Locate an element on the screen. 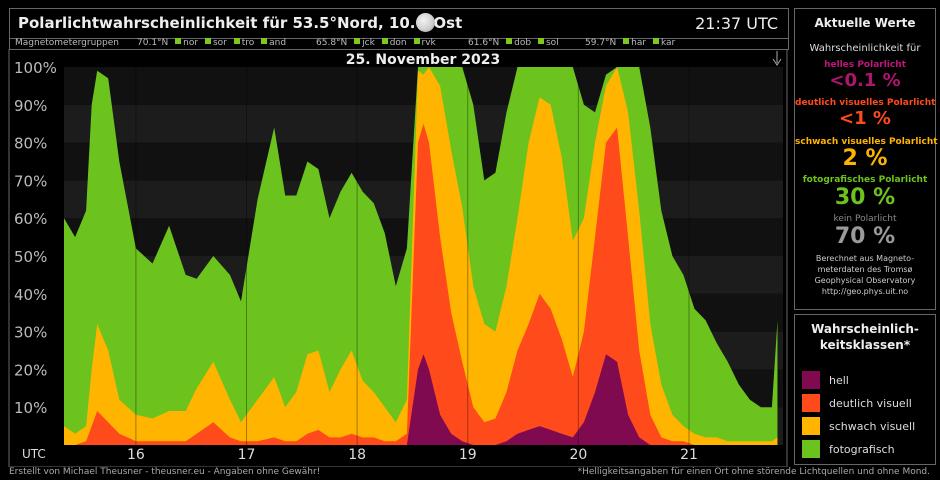  current-distinct-label: deutlich visuelles Polarlicht is located at coordinates (865, 103).